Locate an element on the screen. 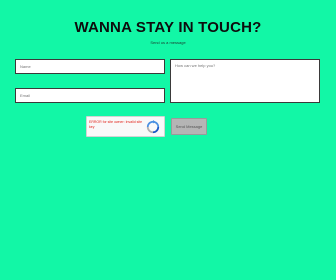  recaptcha-error-text: ERROR for site owner: Invalid site key is located at coordinates (116, 124).